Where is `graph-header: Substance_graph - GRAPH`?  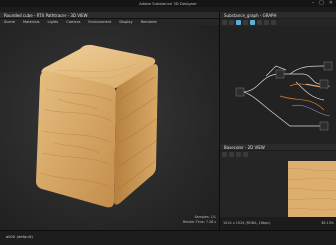 graph-header: Substance_graph - GRAPH is located at coordinates (278, 15).